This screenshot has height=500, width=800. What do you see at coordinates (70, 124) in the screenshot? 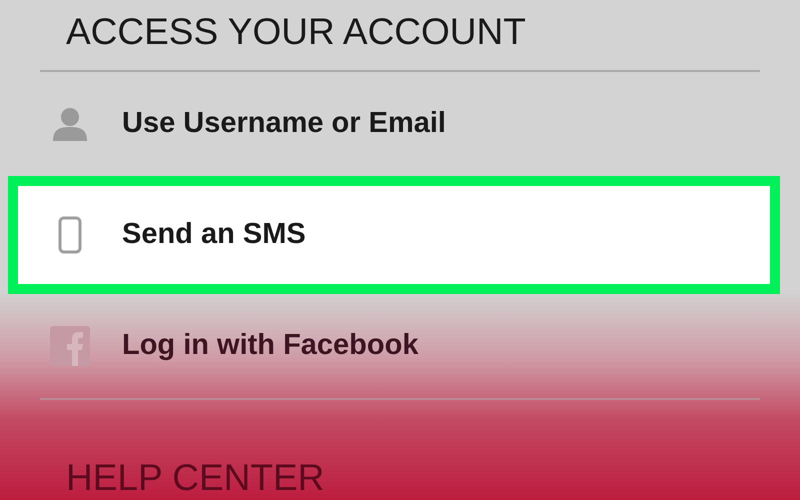
I see `person-icon` at bounding box center [70, 124].